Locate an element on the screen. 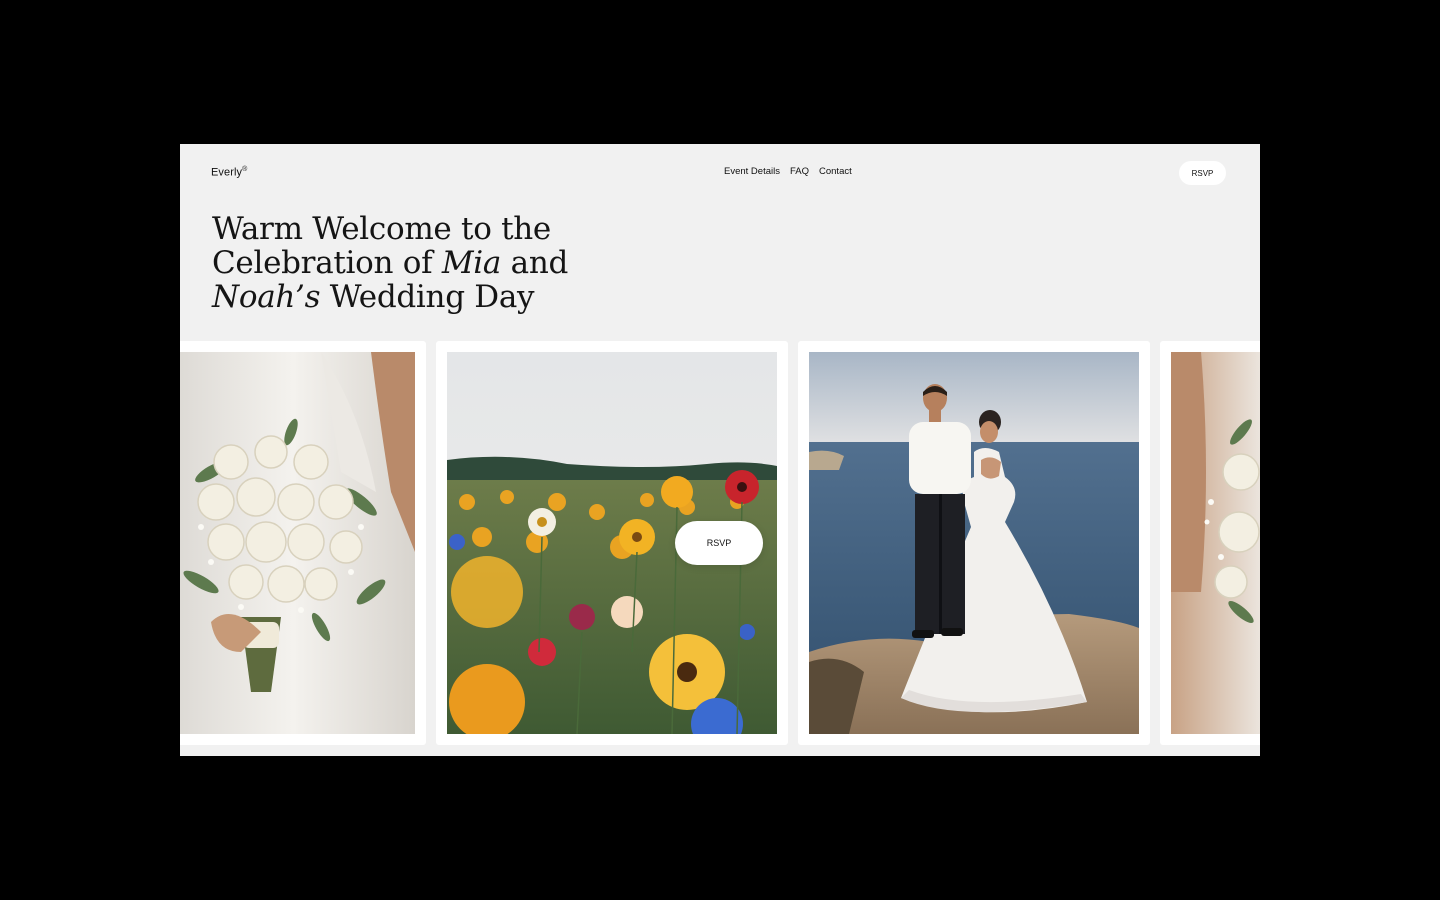 This screenshot has width=1440, height=900. brand-logo: Everly® is located at coordinates (229, 172).